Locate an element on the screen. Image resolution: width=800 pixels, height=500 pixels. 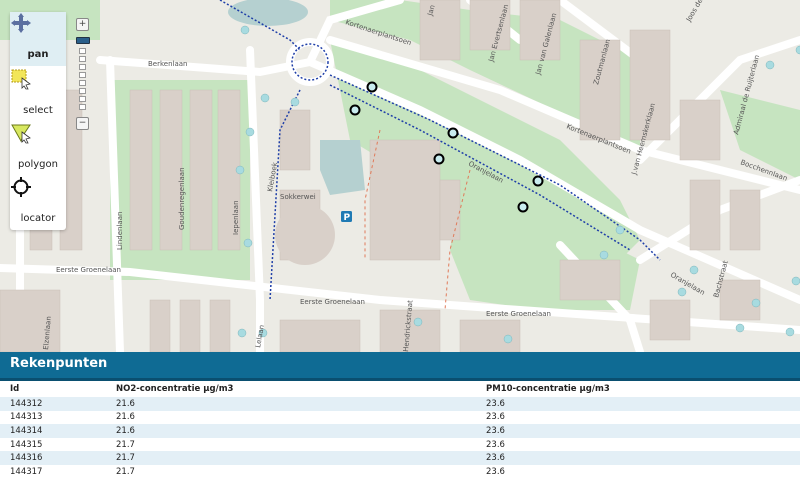
polygon-icon is located at coordinates (21, 134).